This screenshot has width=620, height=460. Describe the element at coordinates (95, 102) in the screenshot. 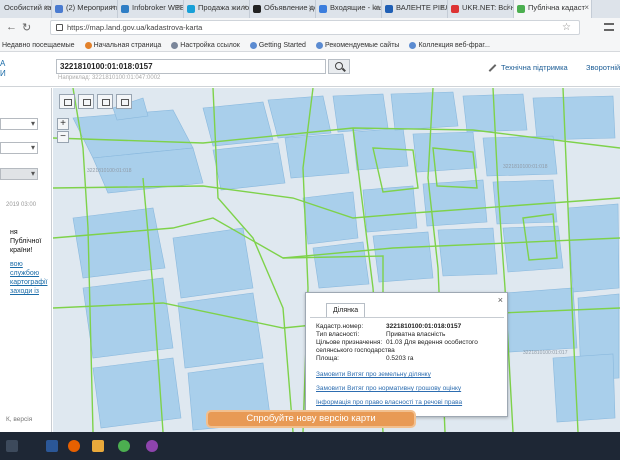

I see `map-toolbar` at that location.